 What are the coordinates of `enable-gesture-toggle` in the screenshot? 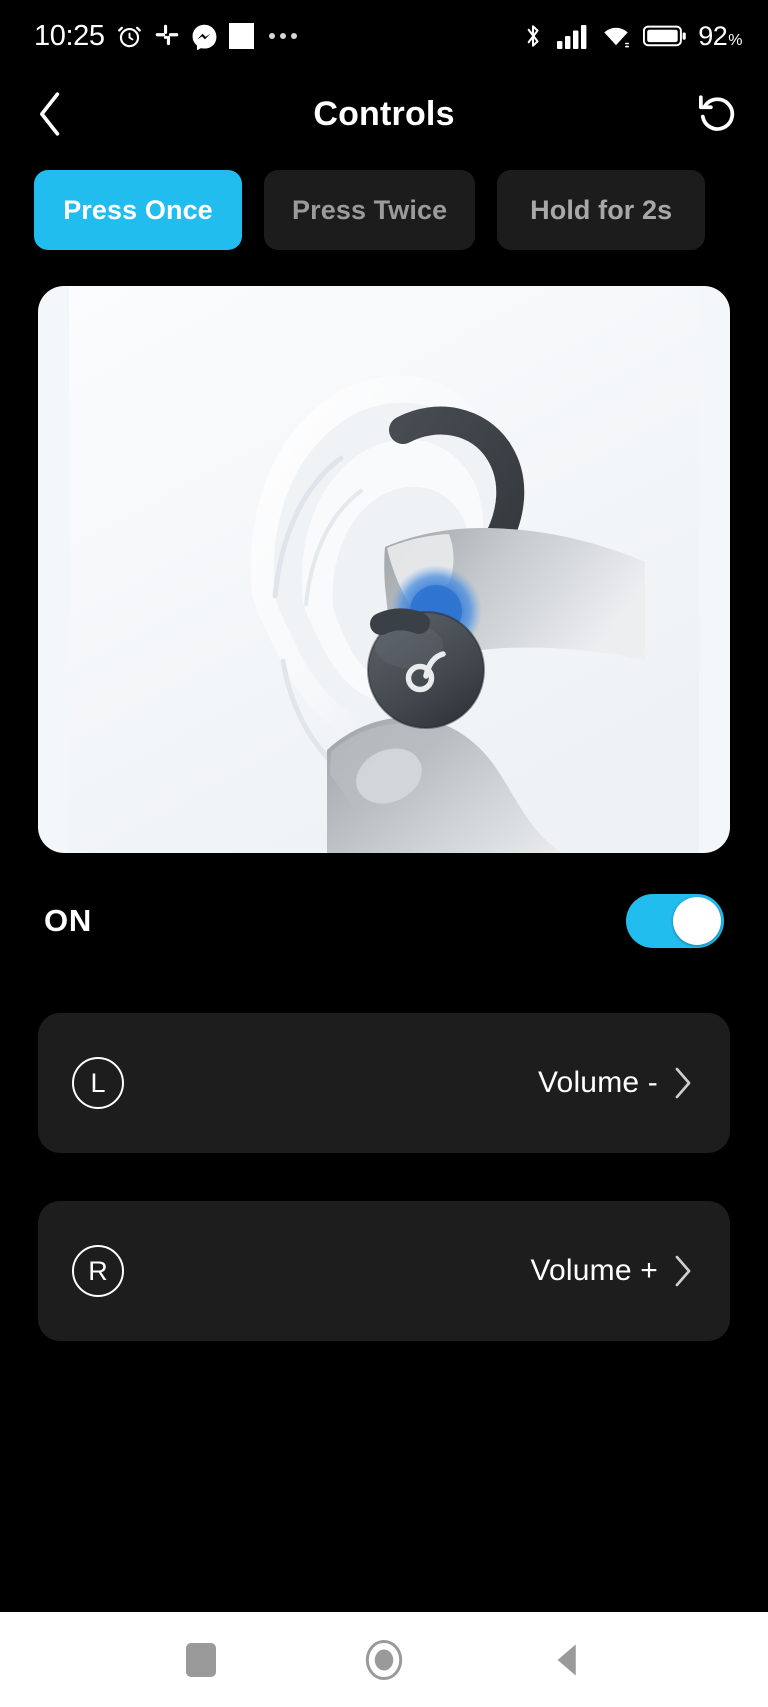 It's located at (675, 921).